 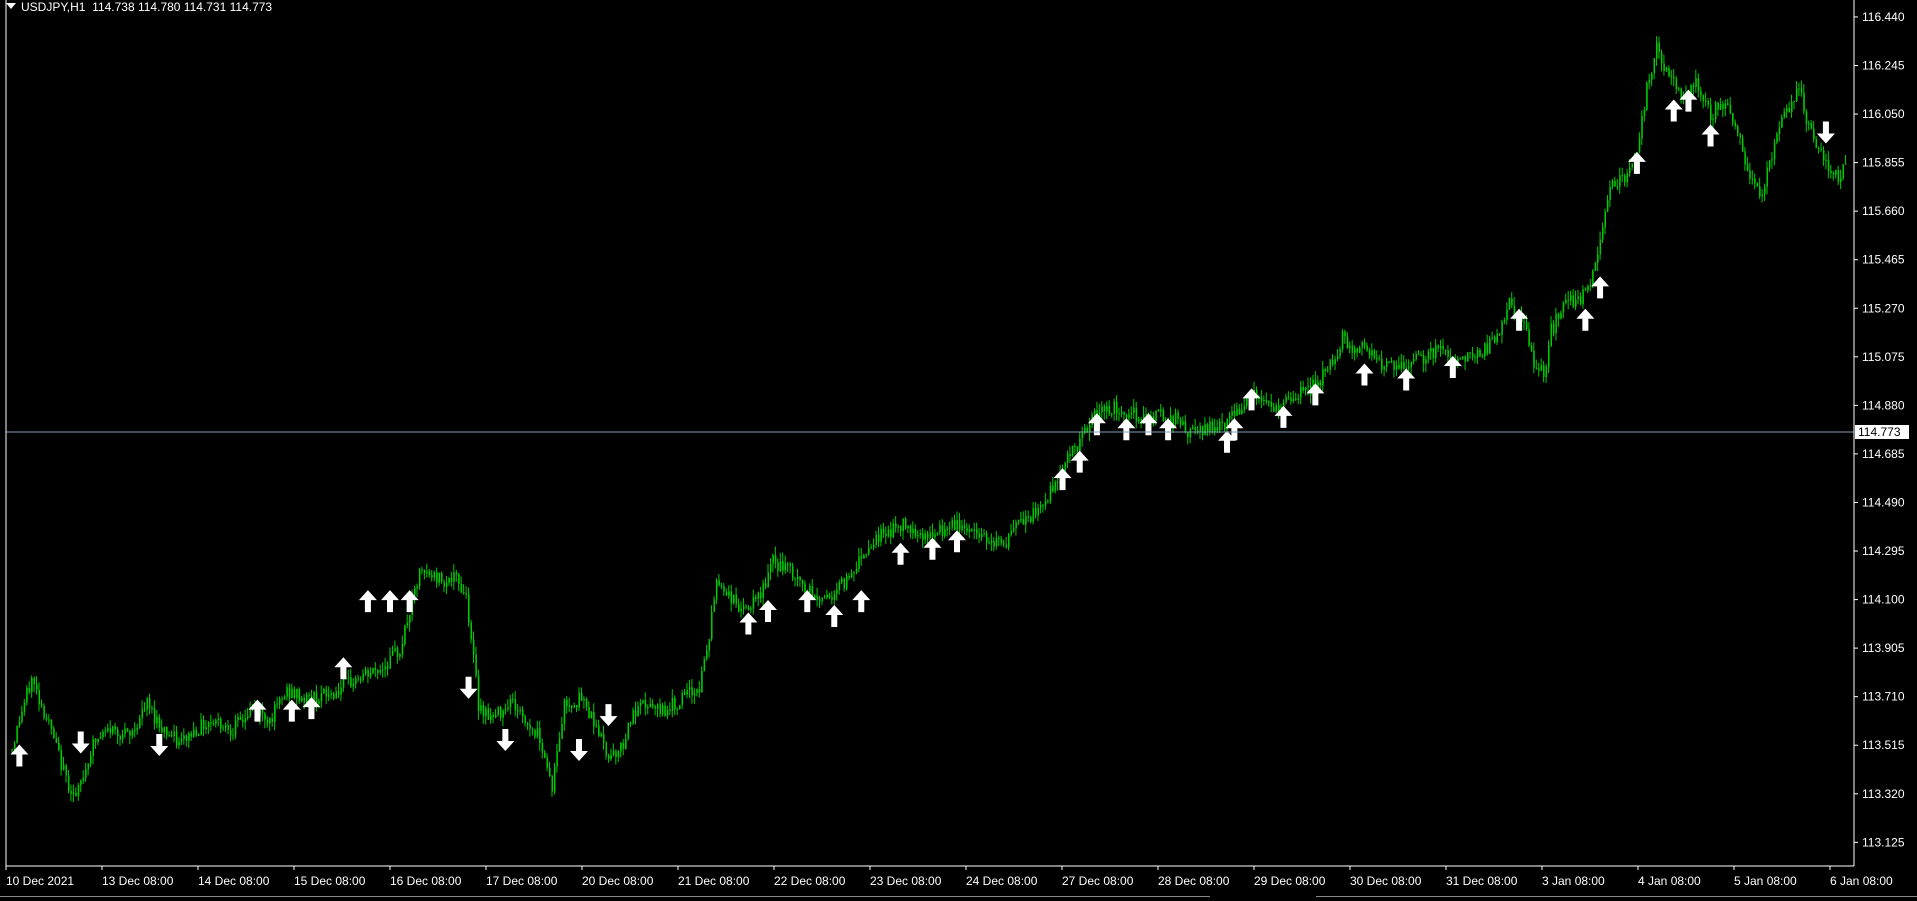 I want to click on y-tick-label: 114.295, so click(x=1883, y=551).